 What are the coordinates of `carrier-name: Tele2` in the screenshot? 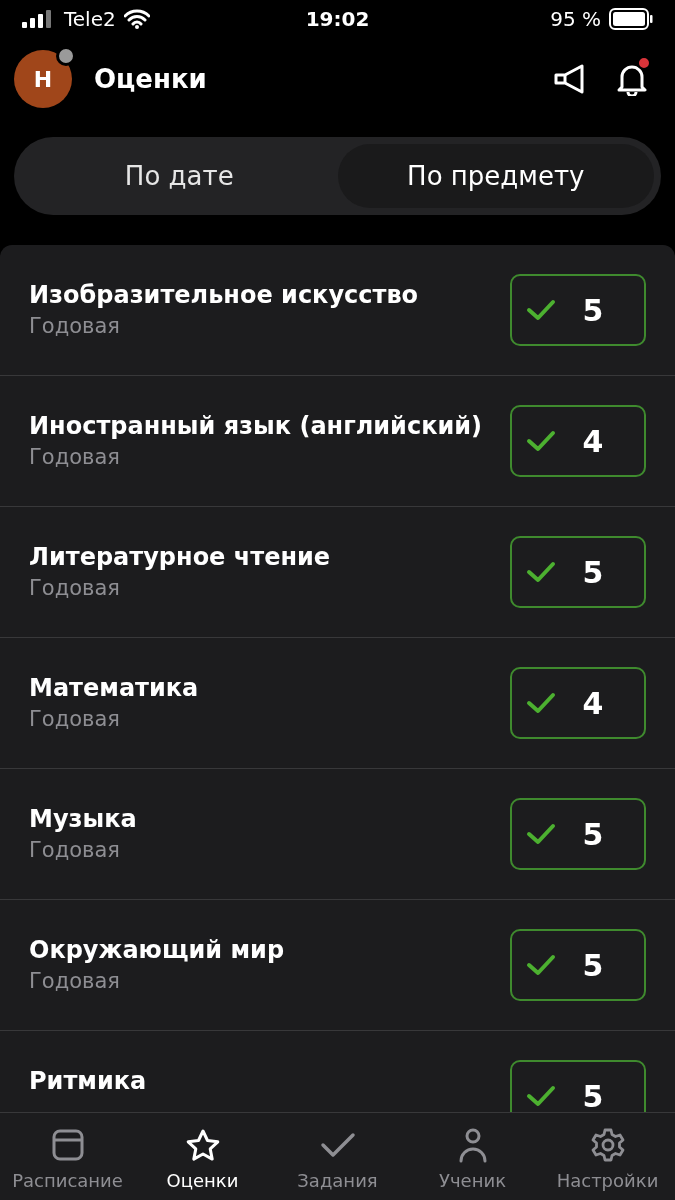 It's located at (90, 19).